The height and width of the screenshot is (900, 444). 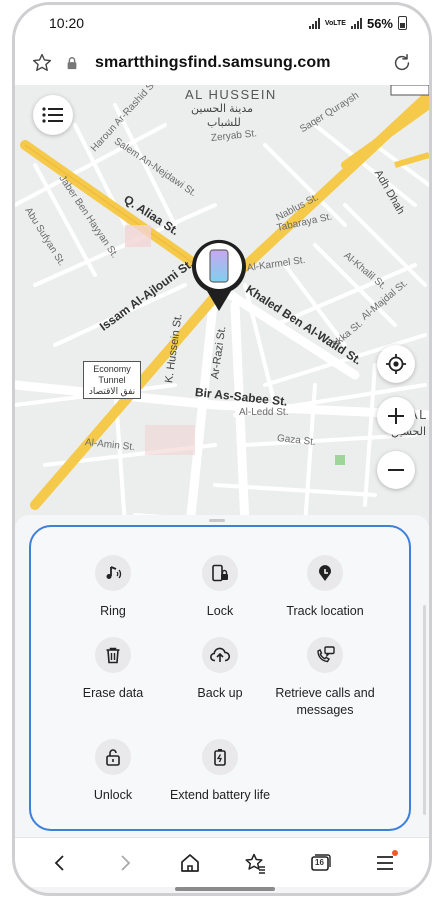 What do you see at coordinates (113, 795) in the screenshot?
I see `unlock-label: Unlock` at bounding box center [113, 795].